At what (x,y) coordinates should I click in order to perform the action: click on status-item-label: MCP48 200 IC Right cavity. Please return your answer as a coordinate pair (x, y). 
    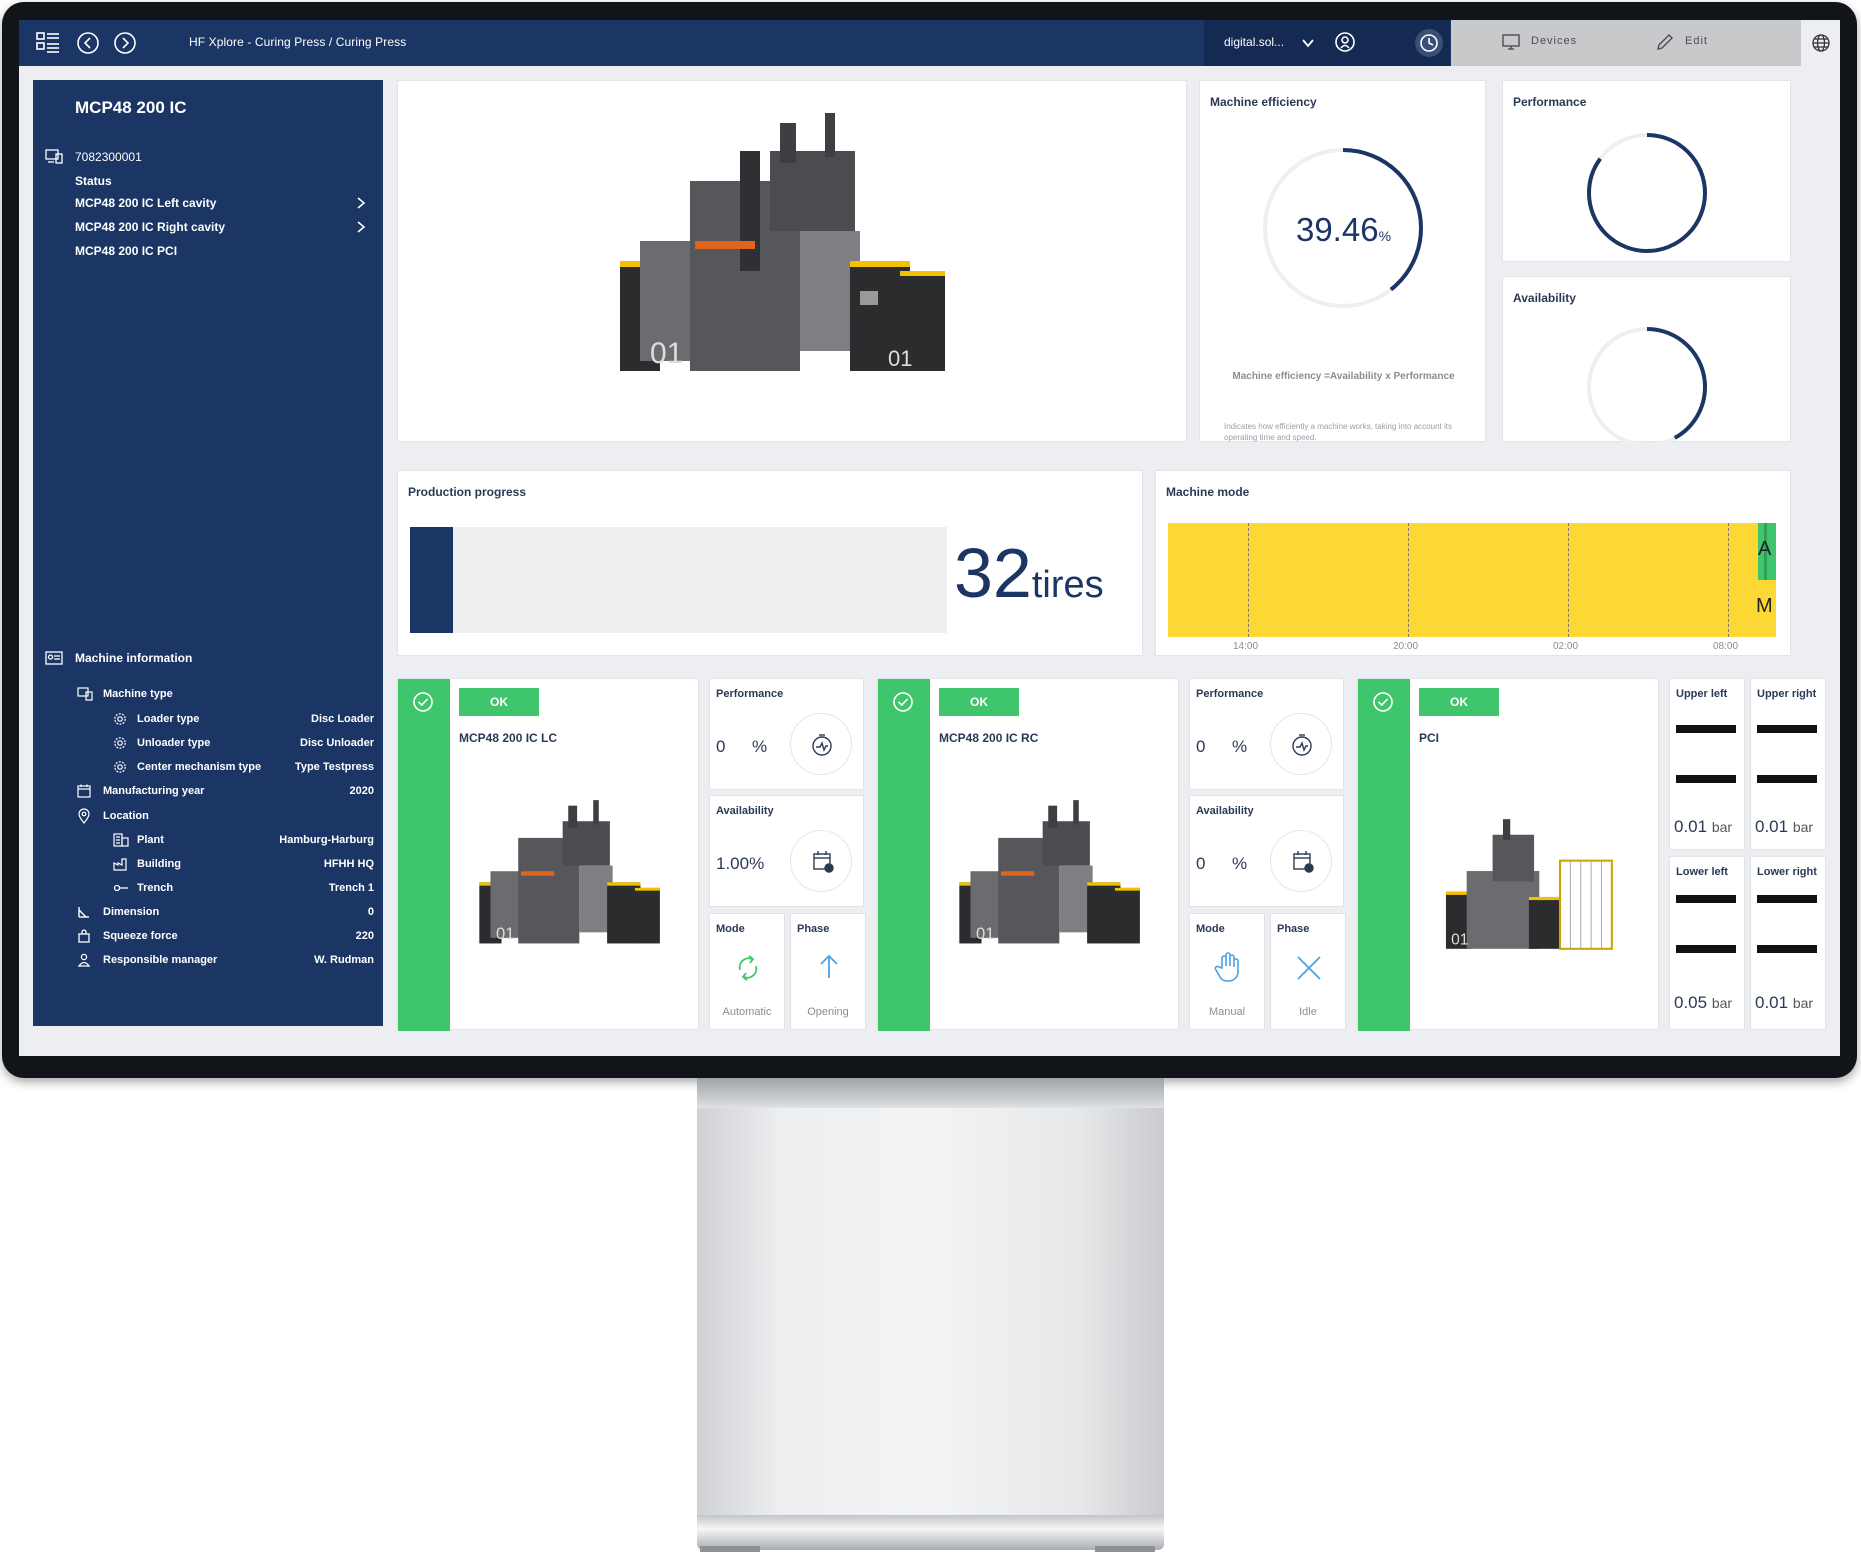
    Looking at the image, I should click on (150, 227).